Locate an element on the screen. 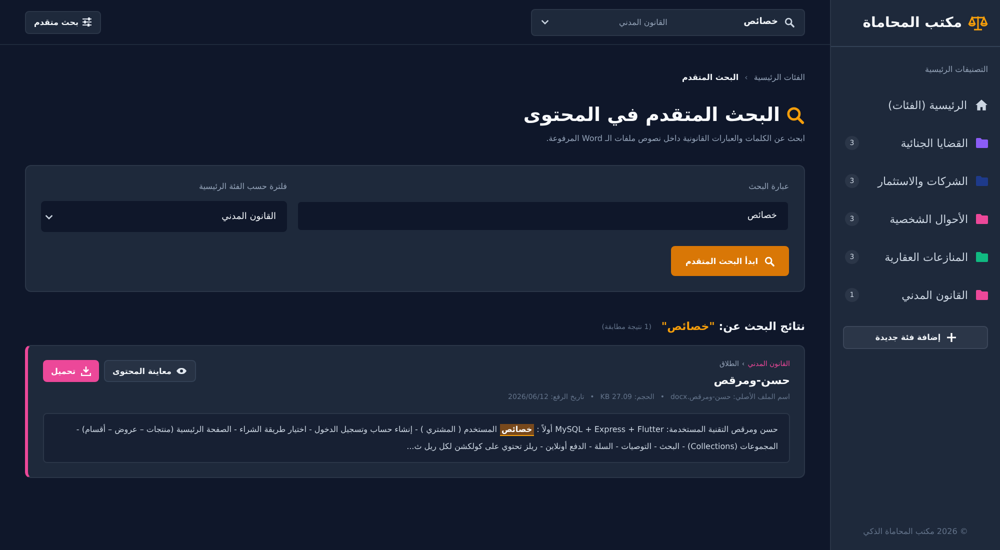  advanced-search-button: بحث متقدم is located at coordinates (63, 22).